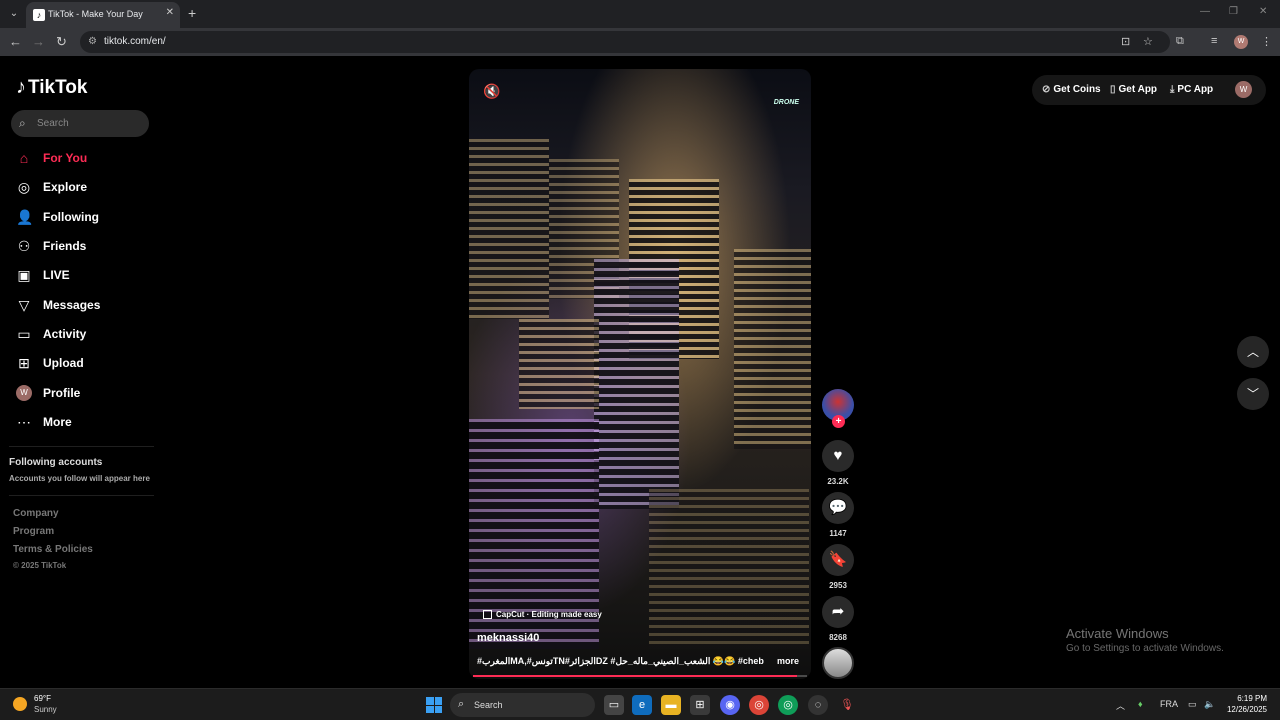 This screenshot has width=1280, height=720. Describe the element at coordinates (86, 275) in the screenshot. I see `sidebar-item-live: ▣ LIVE` at that location.